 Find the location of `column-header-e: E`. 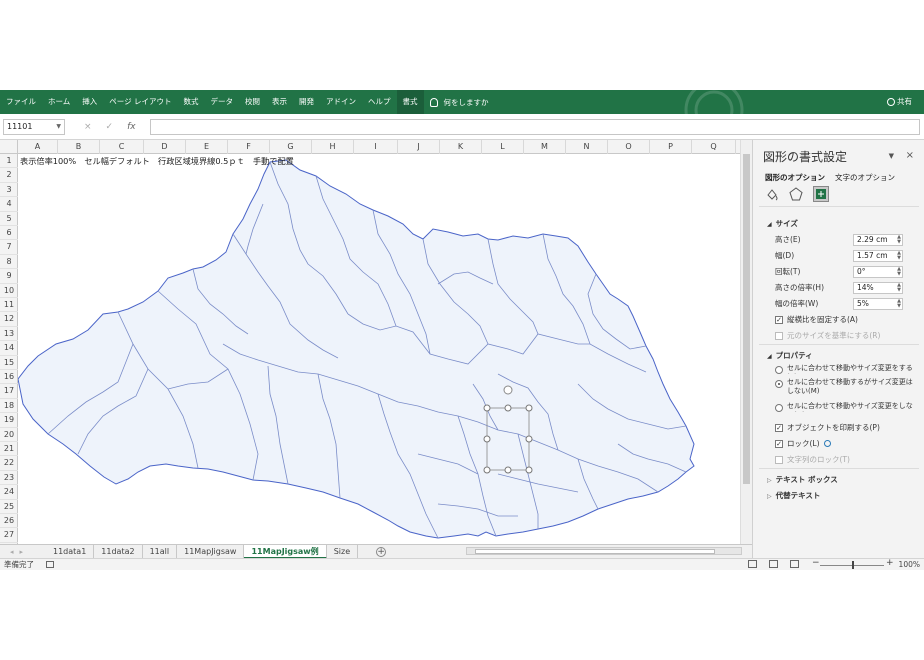

column-header-e: E is located at coordinates (207, 147).